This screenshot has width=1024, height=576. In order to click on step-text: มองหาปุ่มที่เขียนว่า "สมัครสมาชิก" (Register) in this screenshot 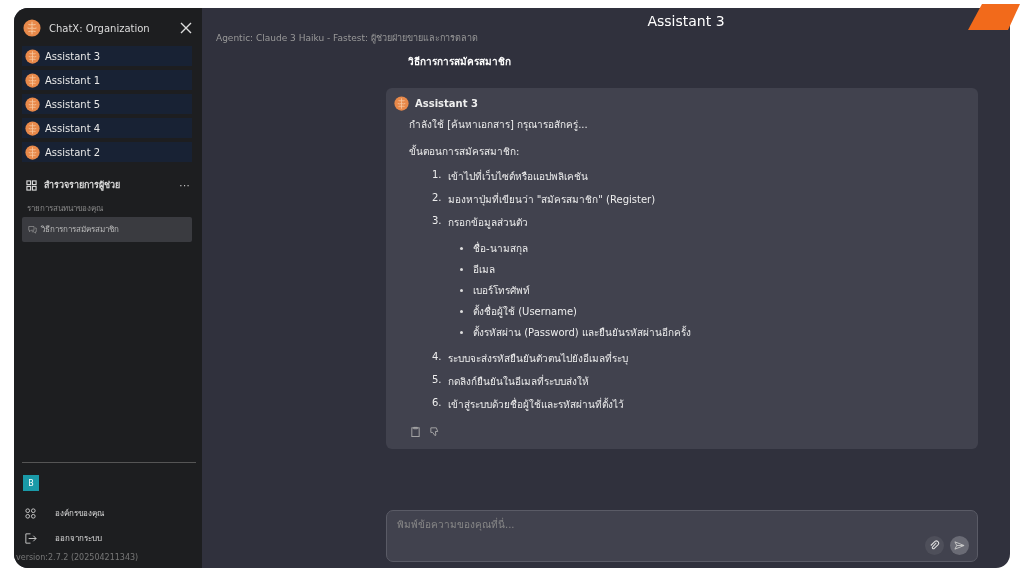, I will do `click(551, 199)`.